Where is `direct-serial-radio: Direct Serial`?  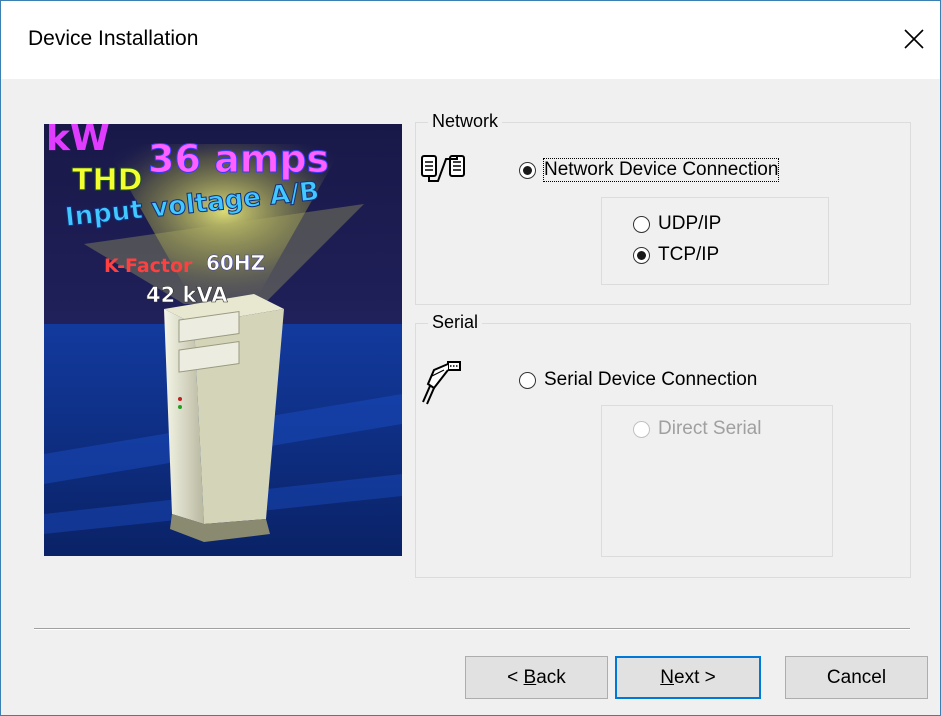 direct-serial-radio: Direct Serial is located at coordinates (697, 429).